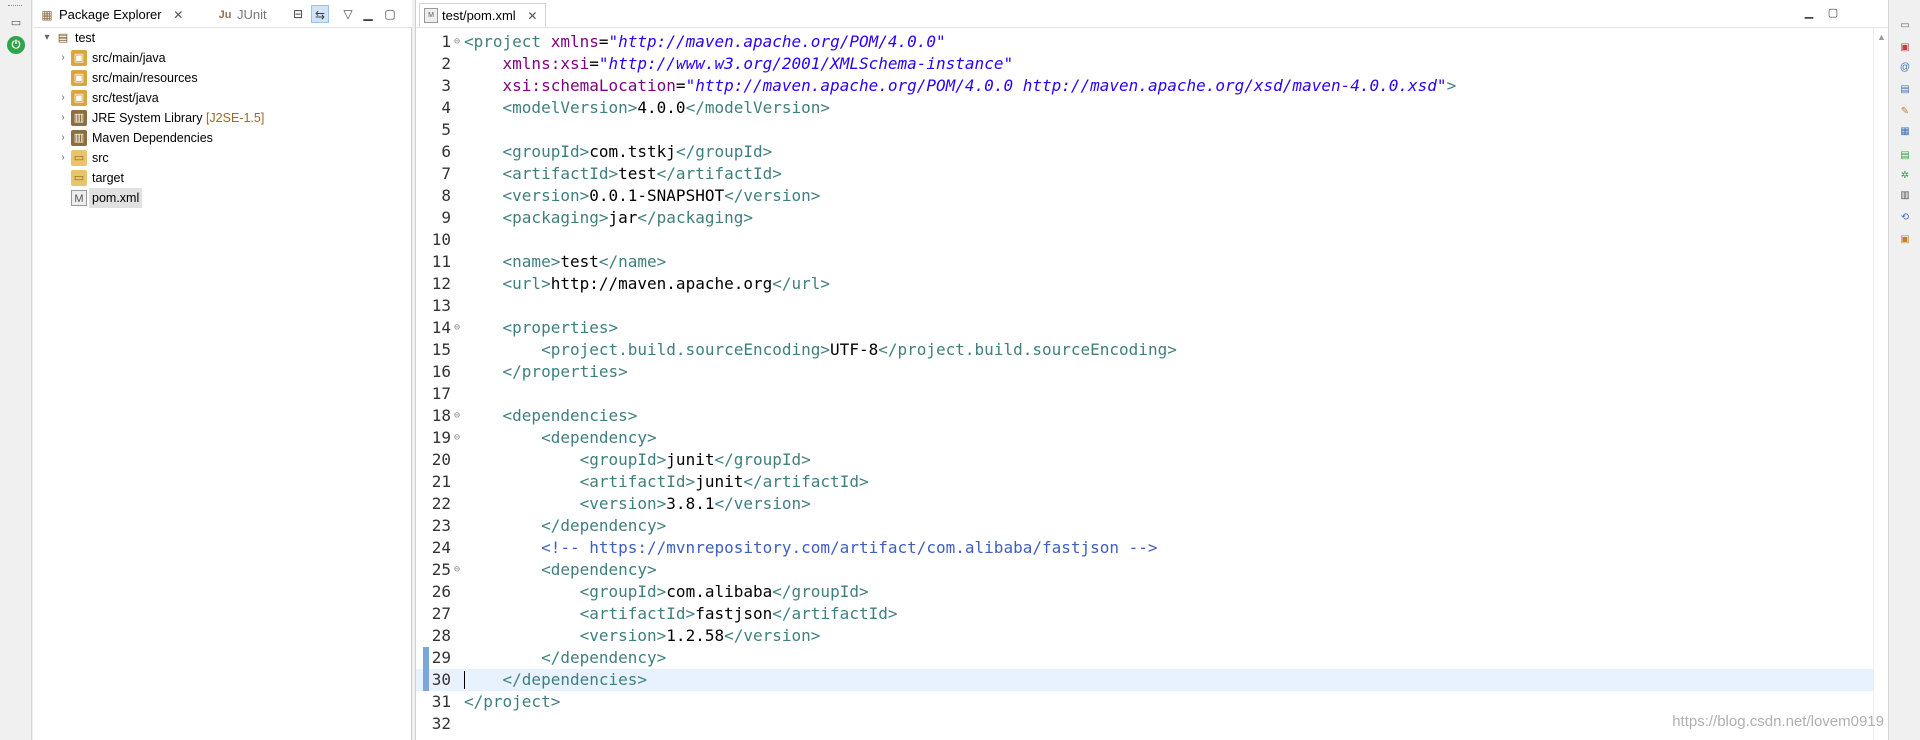  I want to click on line-number: 28, so click(441, 635).